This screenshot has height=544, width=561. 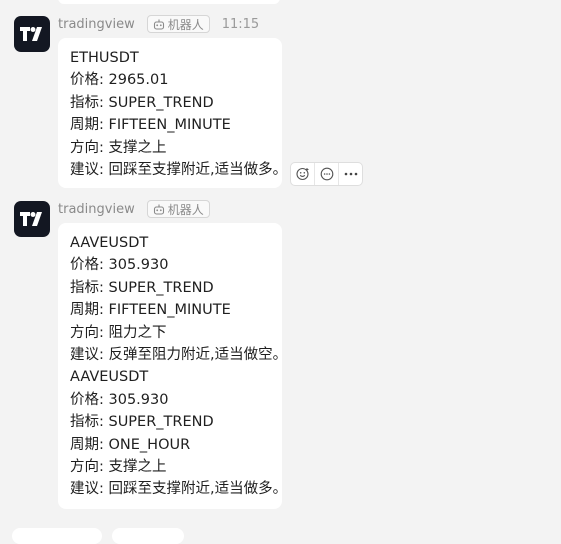 I want to click on reply-button, so click(x=327, y=174).